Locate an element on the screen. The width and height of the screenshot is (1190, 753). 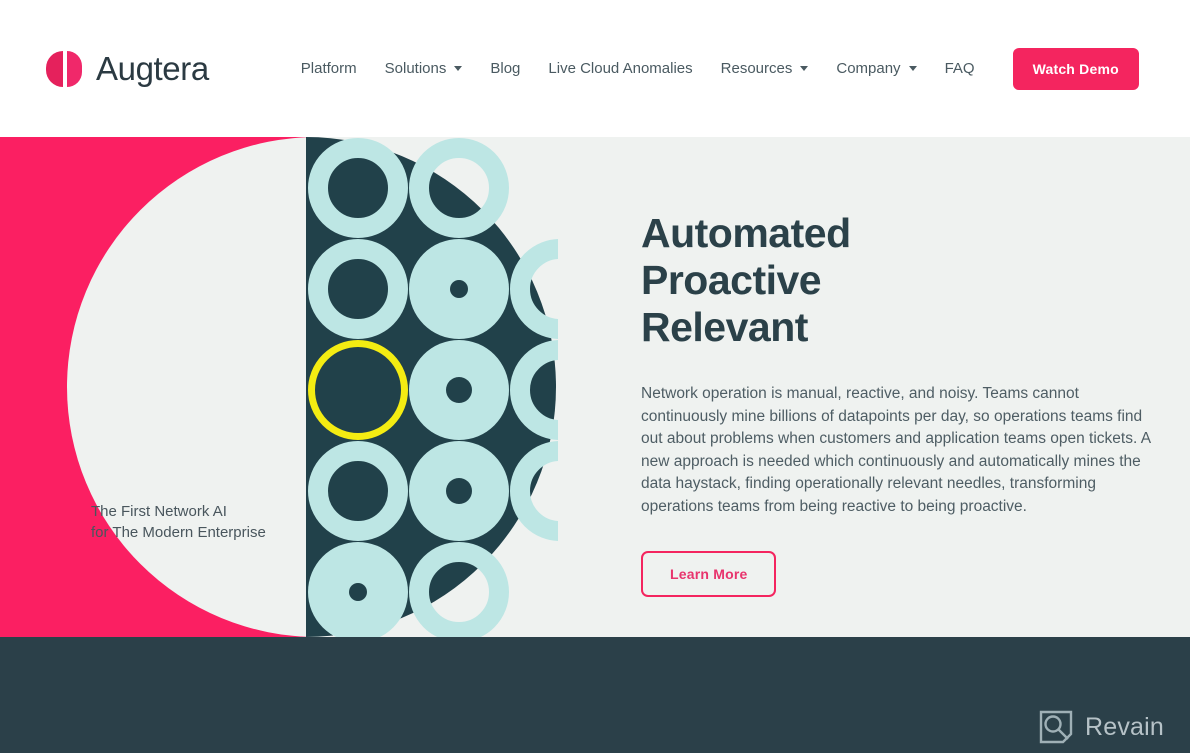
revain-magnifier-icon is located at coordinates (1056, 727).